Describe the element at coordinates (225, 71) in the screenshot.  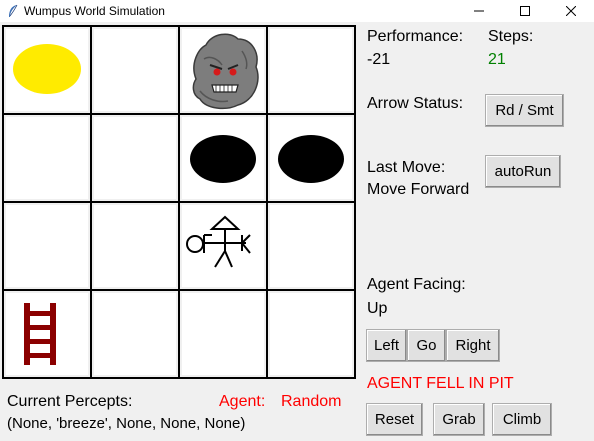
I see `wumpus-icon` at that location.